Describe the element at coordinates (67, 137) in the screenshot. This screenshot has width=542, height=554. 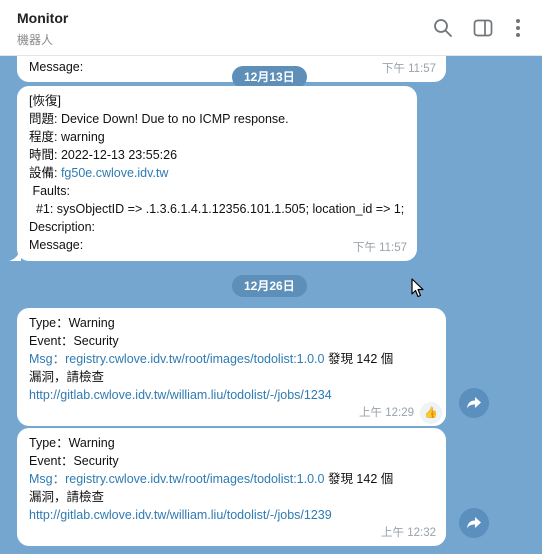
I see `message-text: 程度: warning` at that location.